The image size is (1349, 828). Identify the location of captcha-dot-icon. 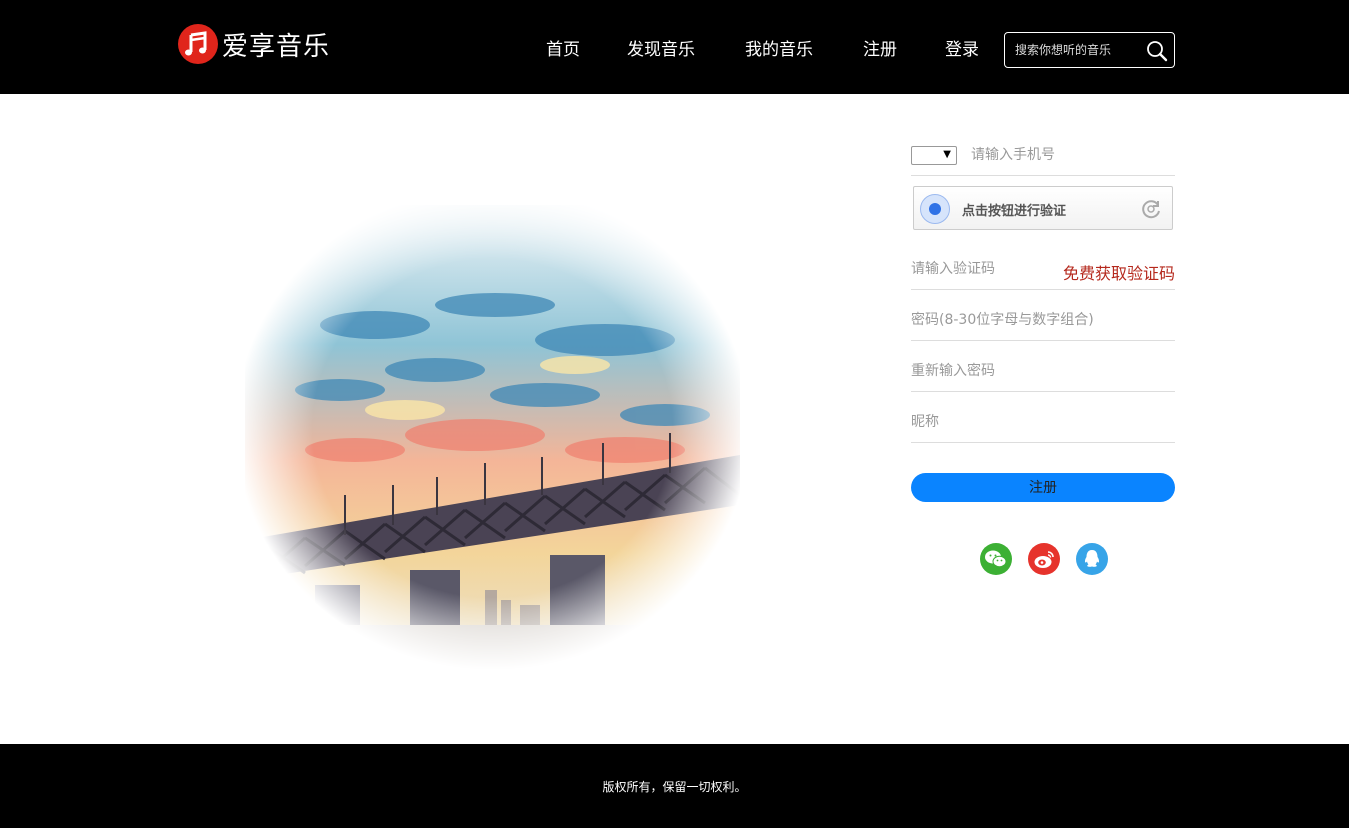
(935, 209).